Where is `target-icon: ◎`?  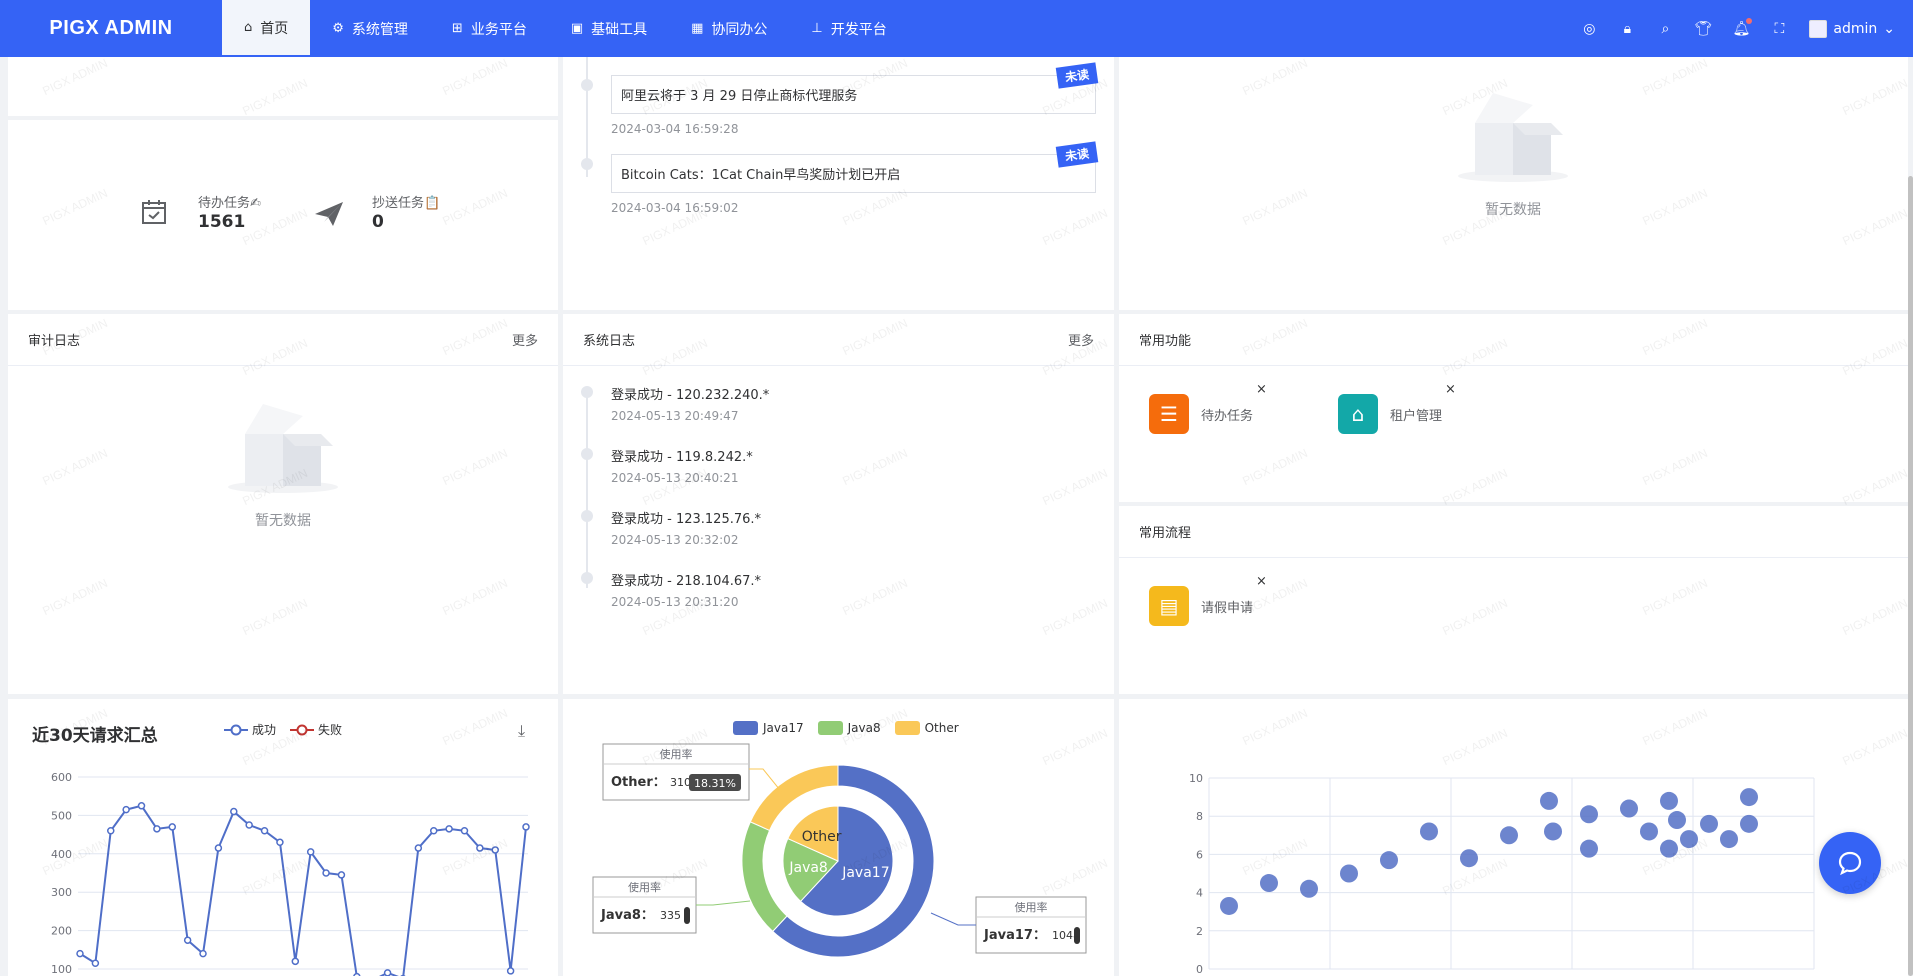 target-icon: ◎ is located at coordinates (1589, 29).